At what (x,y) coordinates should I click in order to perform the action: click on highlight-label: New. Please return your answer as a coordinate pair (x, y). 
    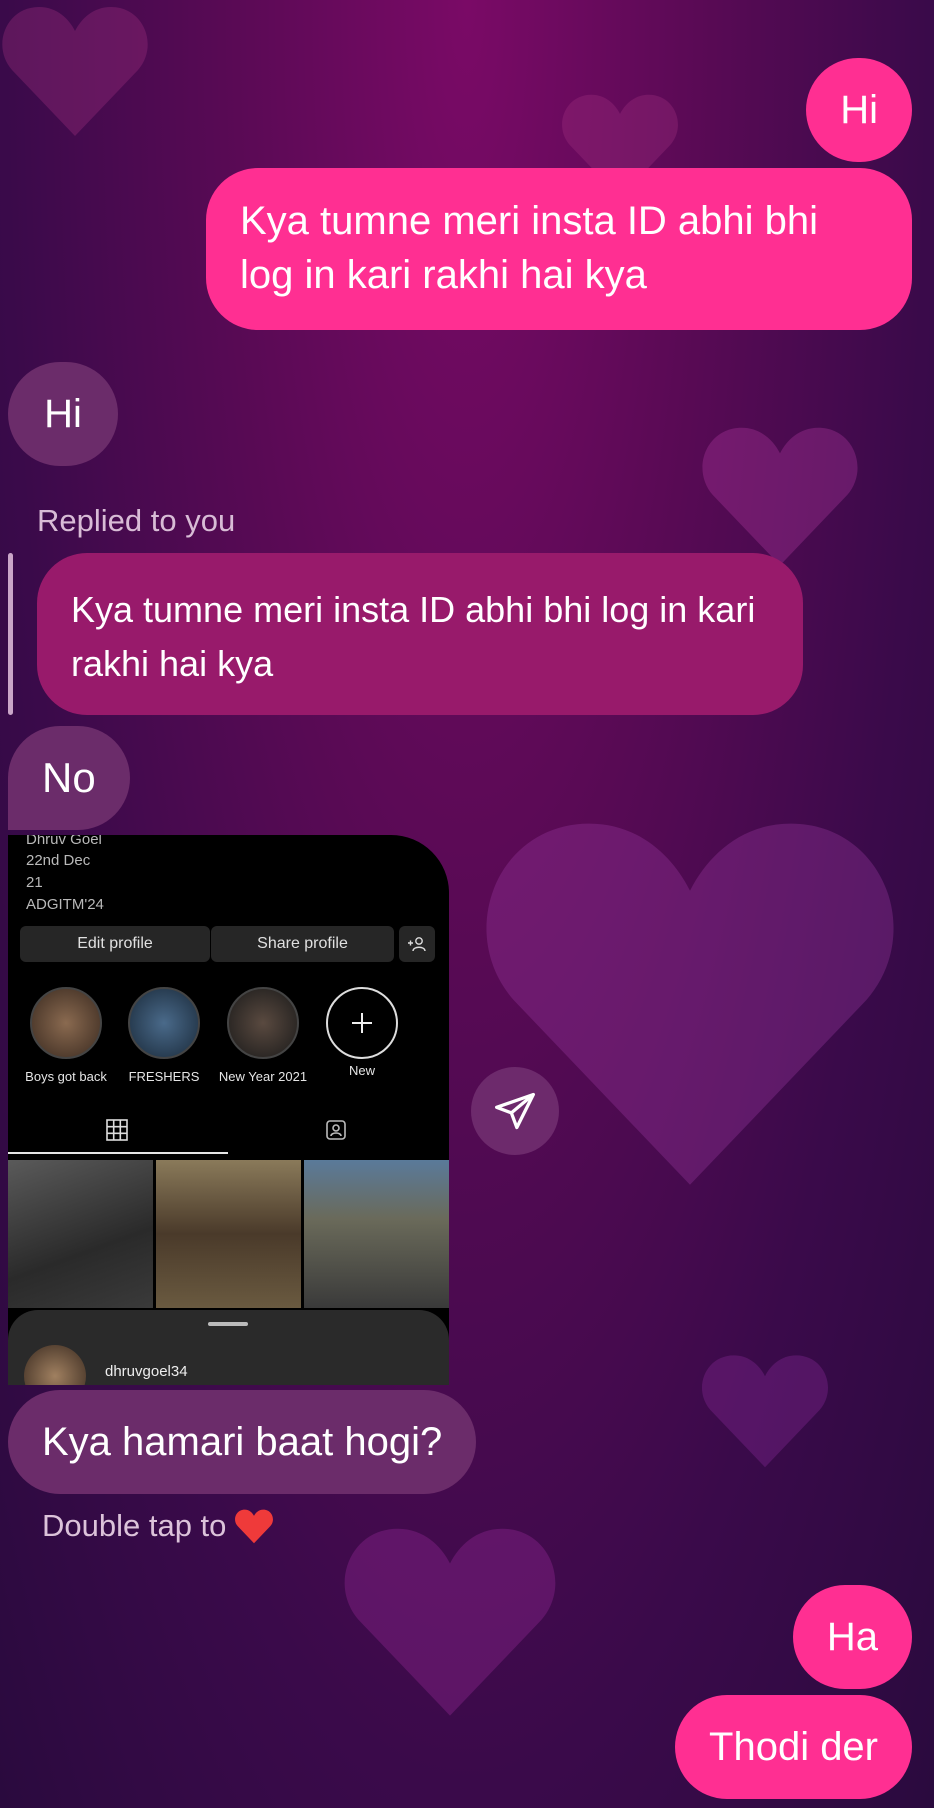
    Looking at the image, I should click on (361, 1070).